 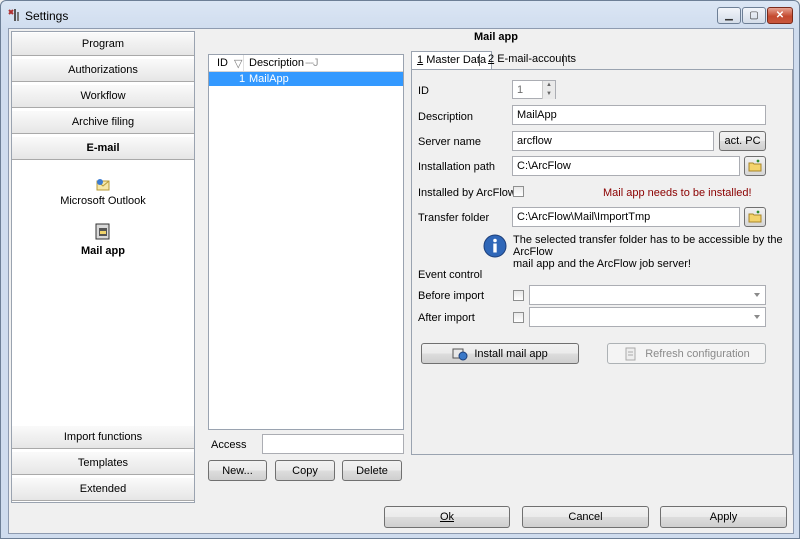 What do you see at coordinates (446, 117) in the screenshot?
I see `description-label: Description` at bounding box center [446, 117].